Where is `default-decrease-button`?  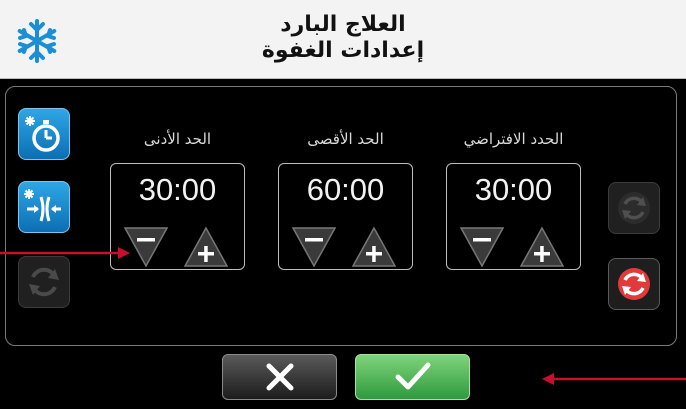 default-decrease-button is located at coordinates (482, 247).